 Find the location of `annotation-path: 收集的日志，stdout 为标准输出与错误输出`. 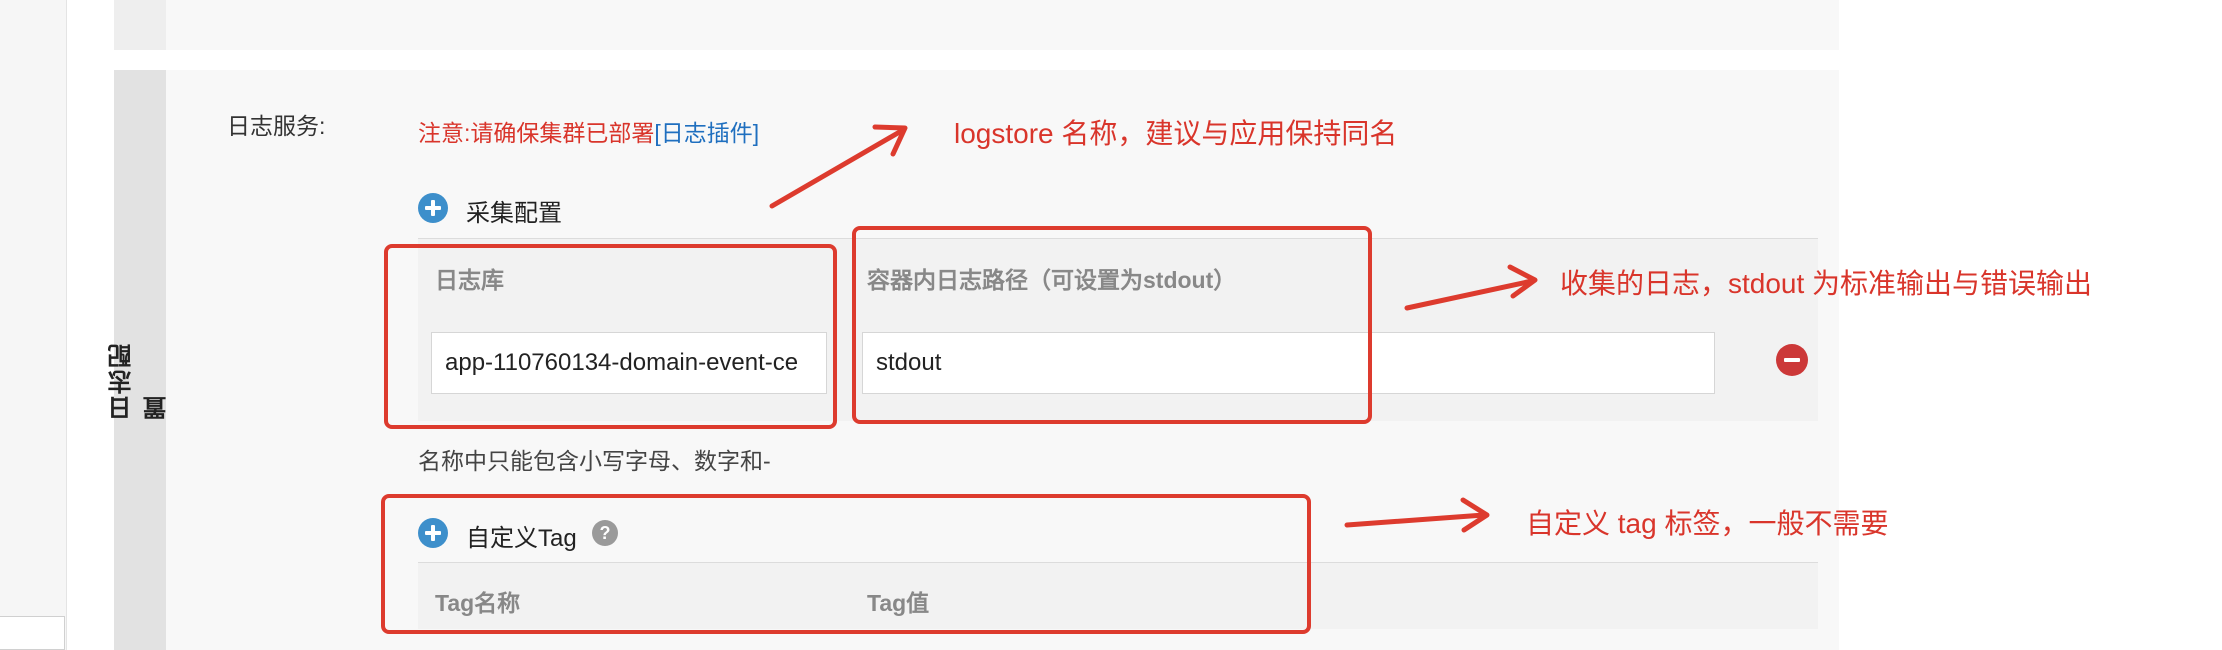

annotation-path: 收集的日志，stdout 为标准输出与错误输出 is located at coordinates (1826, 283).